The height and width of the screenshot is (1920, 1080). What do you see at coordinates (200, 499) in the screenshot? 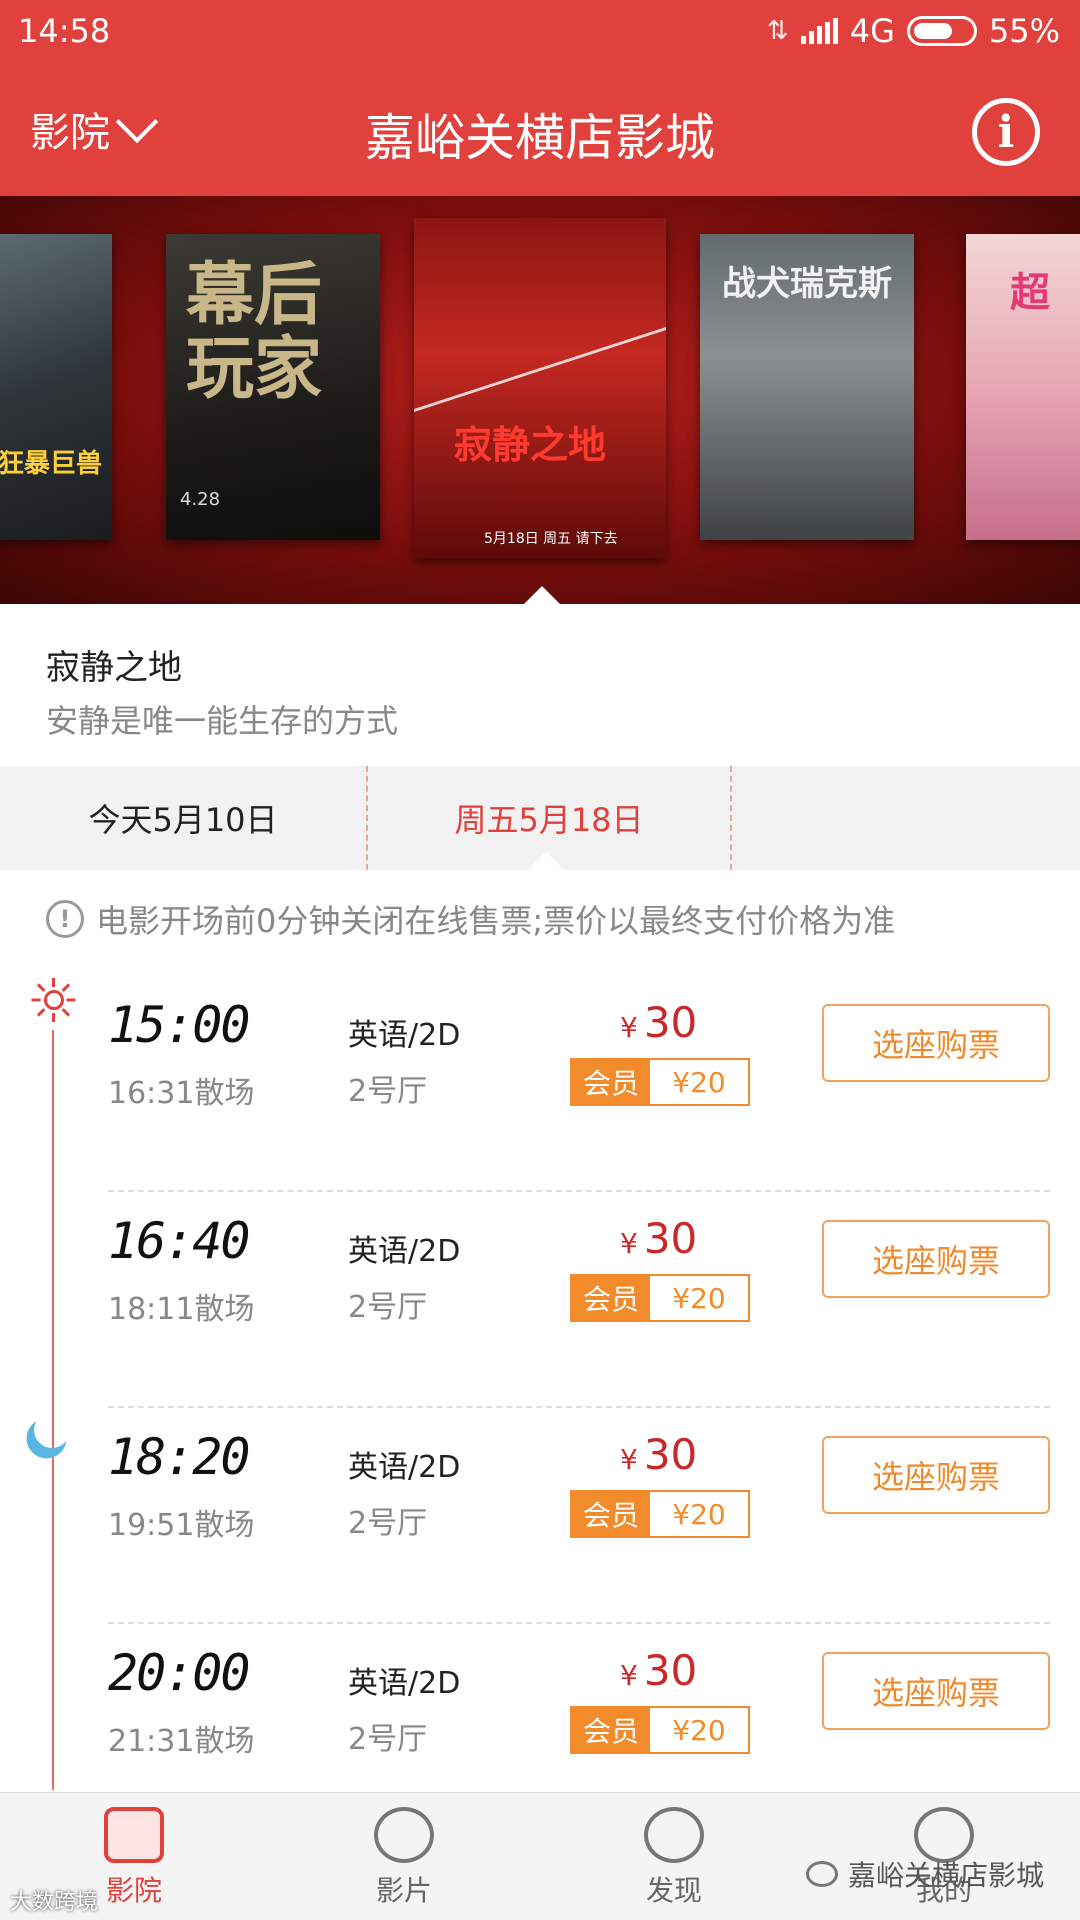
I see `poster-date: 4.28` at bounding box center [200, 499].